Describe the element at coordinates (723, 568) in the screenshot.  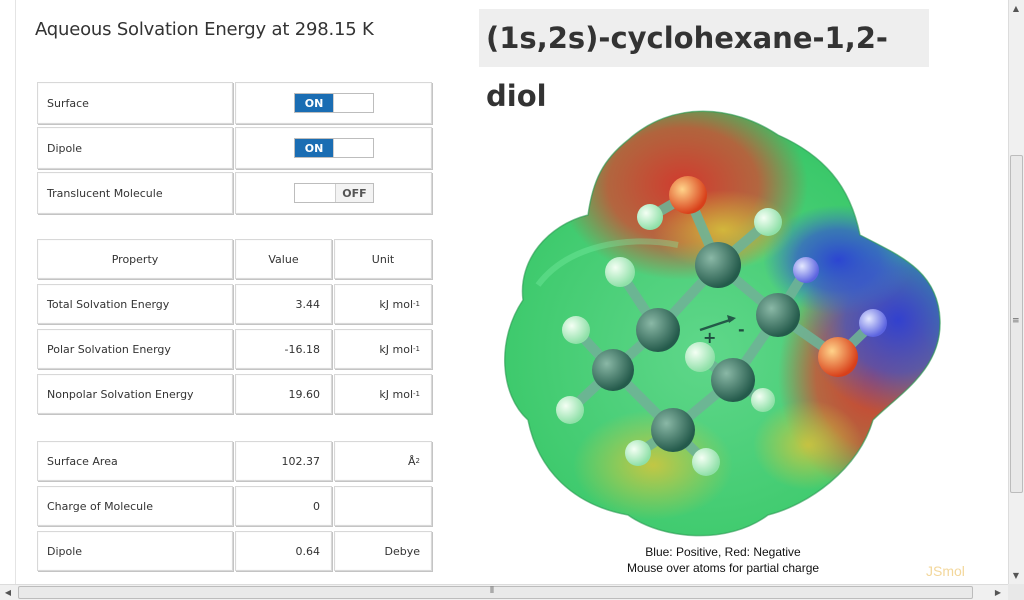
I see `legend-line-2: Mouse over atoms for partial charge` at that location.